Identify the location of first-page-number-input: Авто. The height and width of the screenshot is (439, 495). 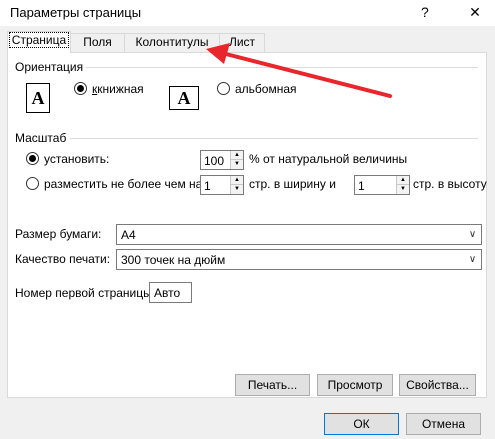
(170, 292).